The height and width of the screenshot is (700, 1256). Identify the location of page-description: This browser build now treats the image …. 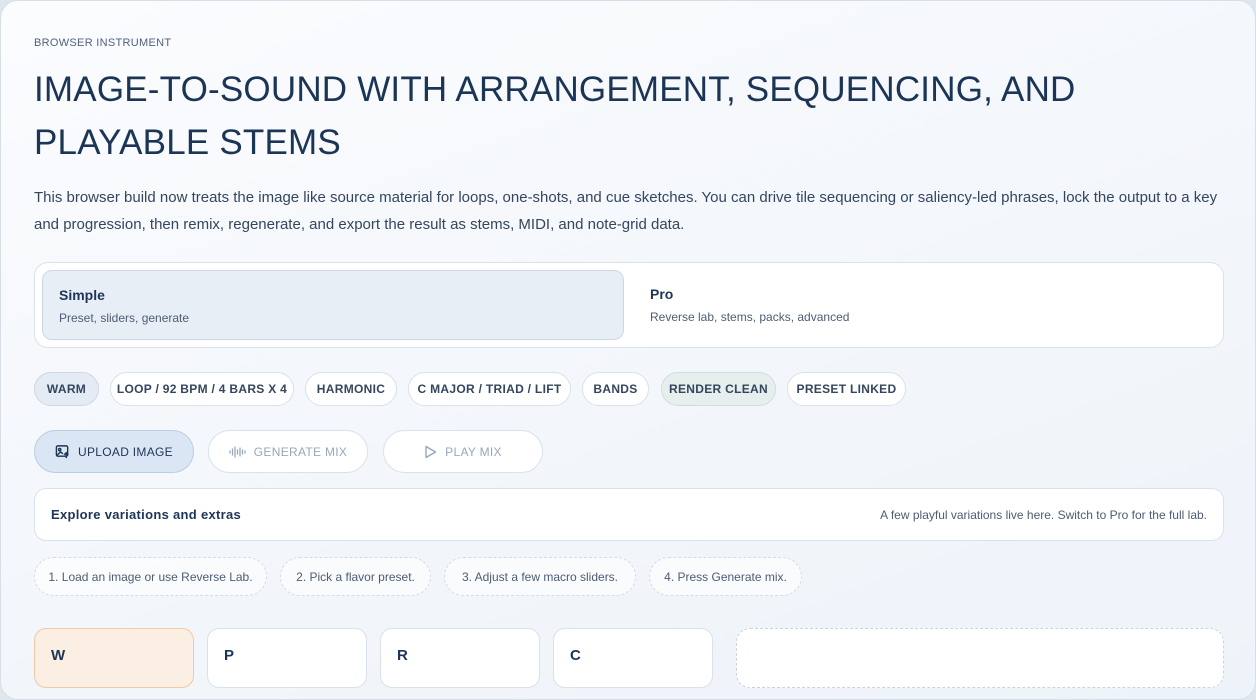
(626, 211).